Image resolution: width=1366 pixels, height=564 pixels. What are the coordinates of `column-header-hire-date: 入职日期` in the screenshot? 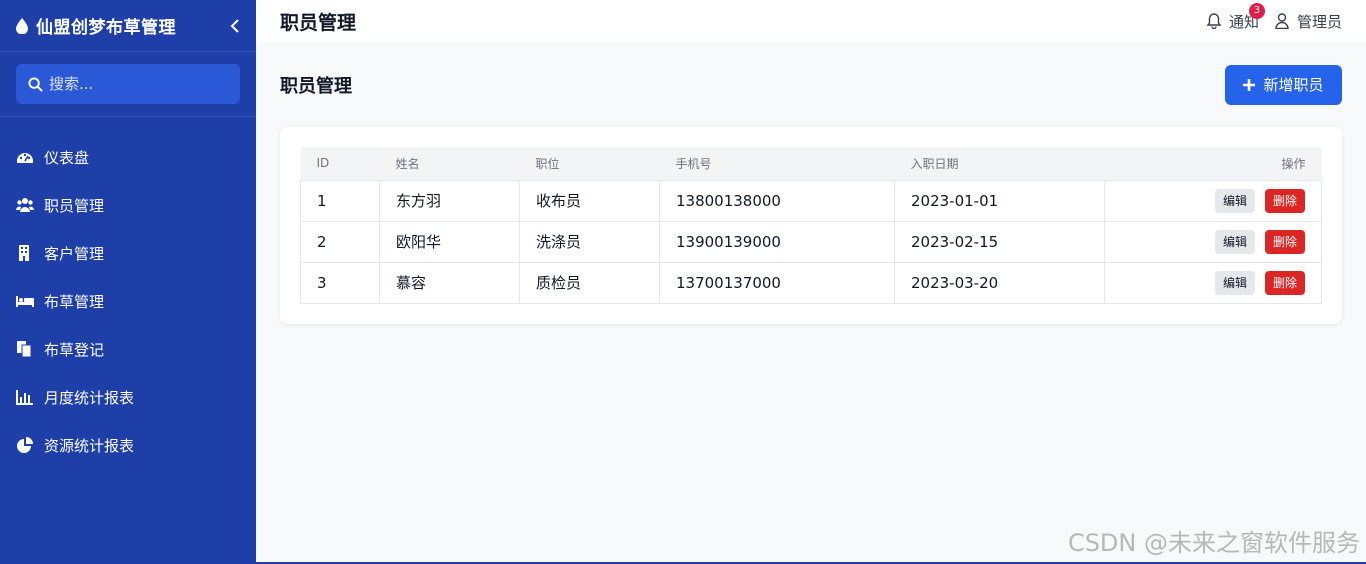 It's located at (999, 163).